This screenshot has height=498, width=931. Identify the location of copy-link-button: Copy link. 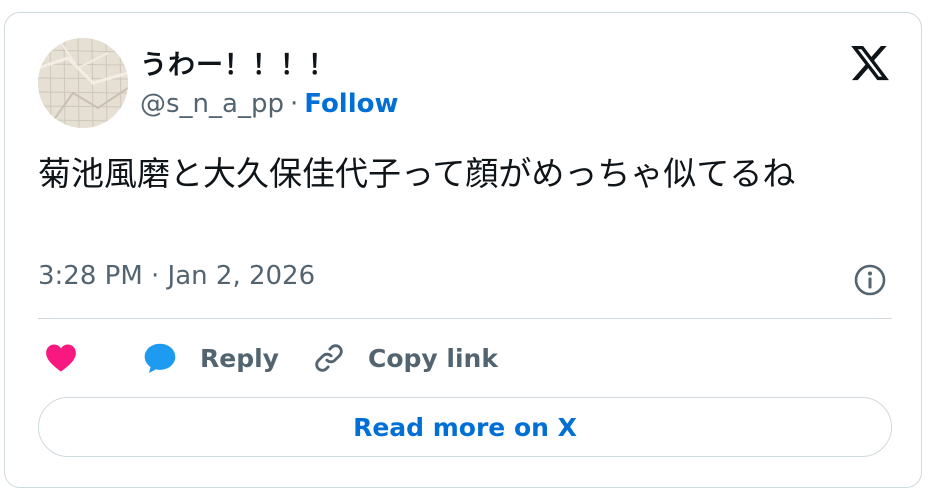
(405, 358).